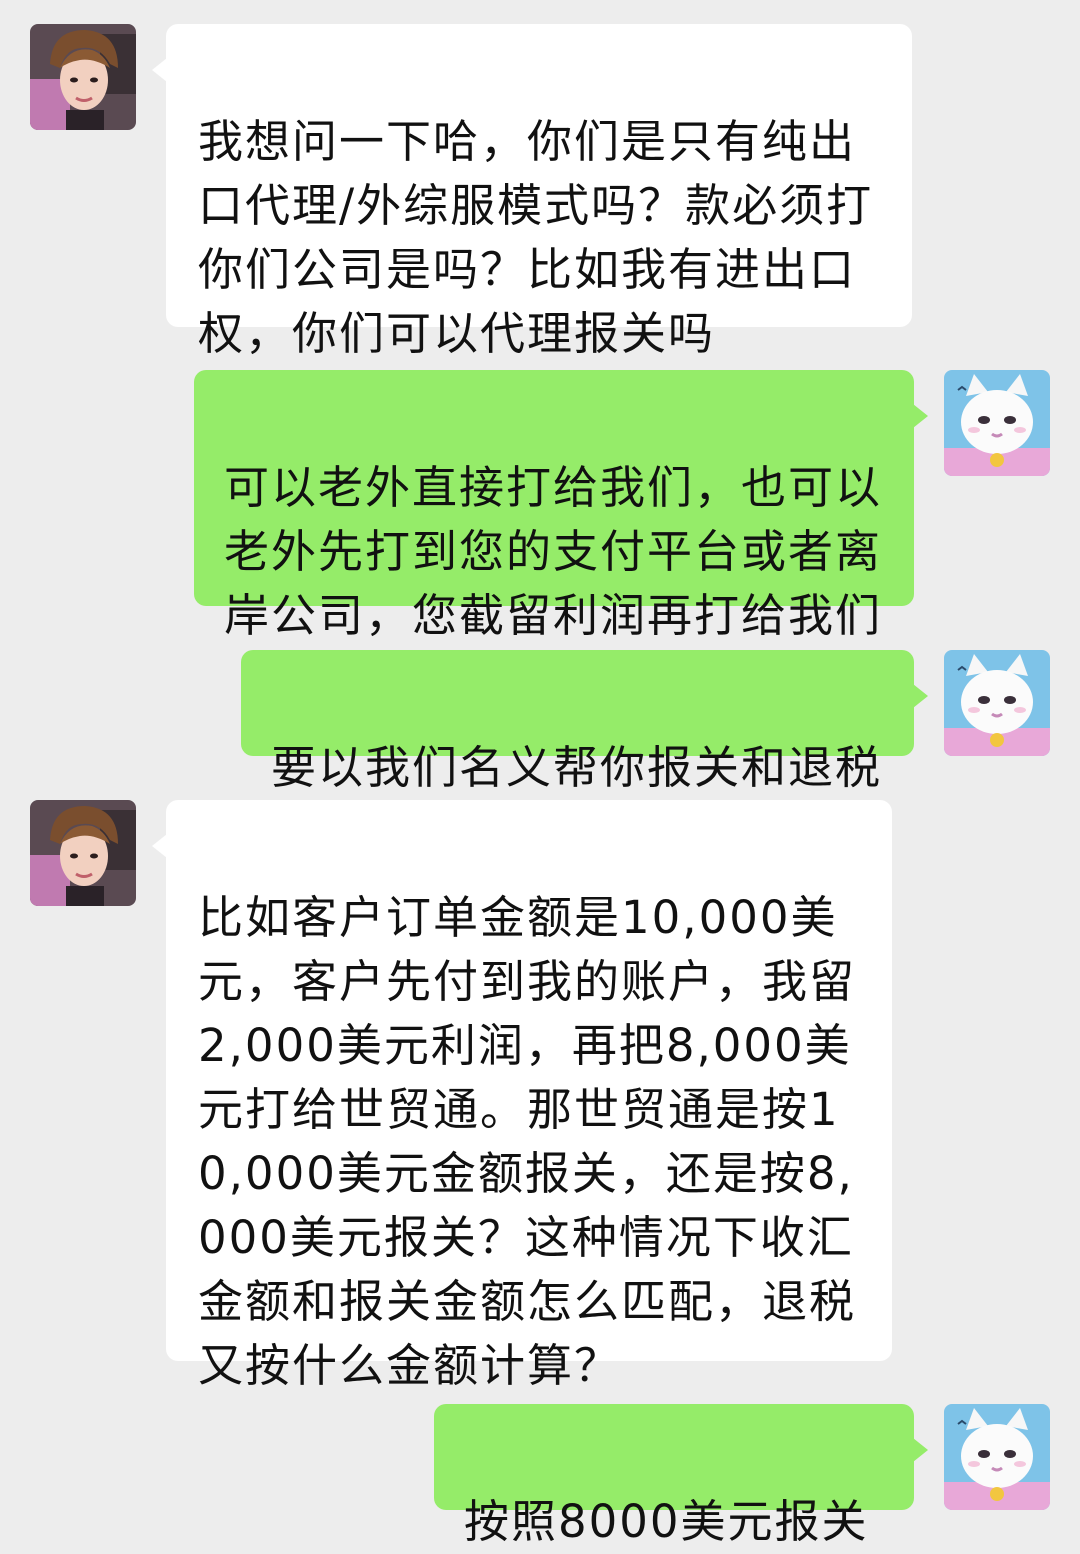 This screenshot has width=1080, height=1554. I want to click on message-text: 要以我们名义帮你报关和退税, so click(577, 767).